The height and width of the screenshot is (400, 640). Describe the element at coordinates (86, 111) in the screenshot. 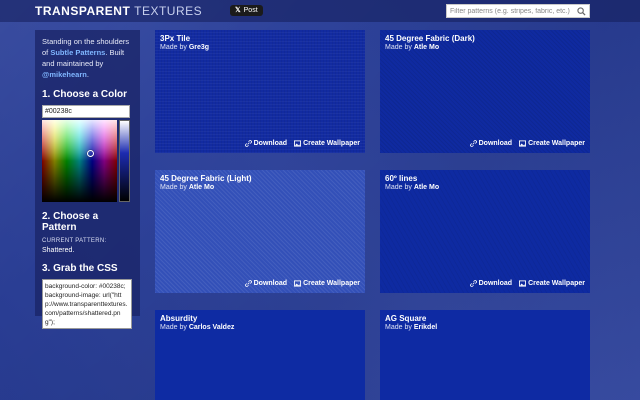

I see `color-hex-input: #00238c` at that location.